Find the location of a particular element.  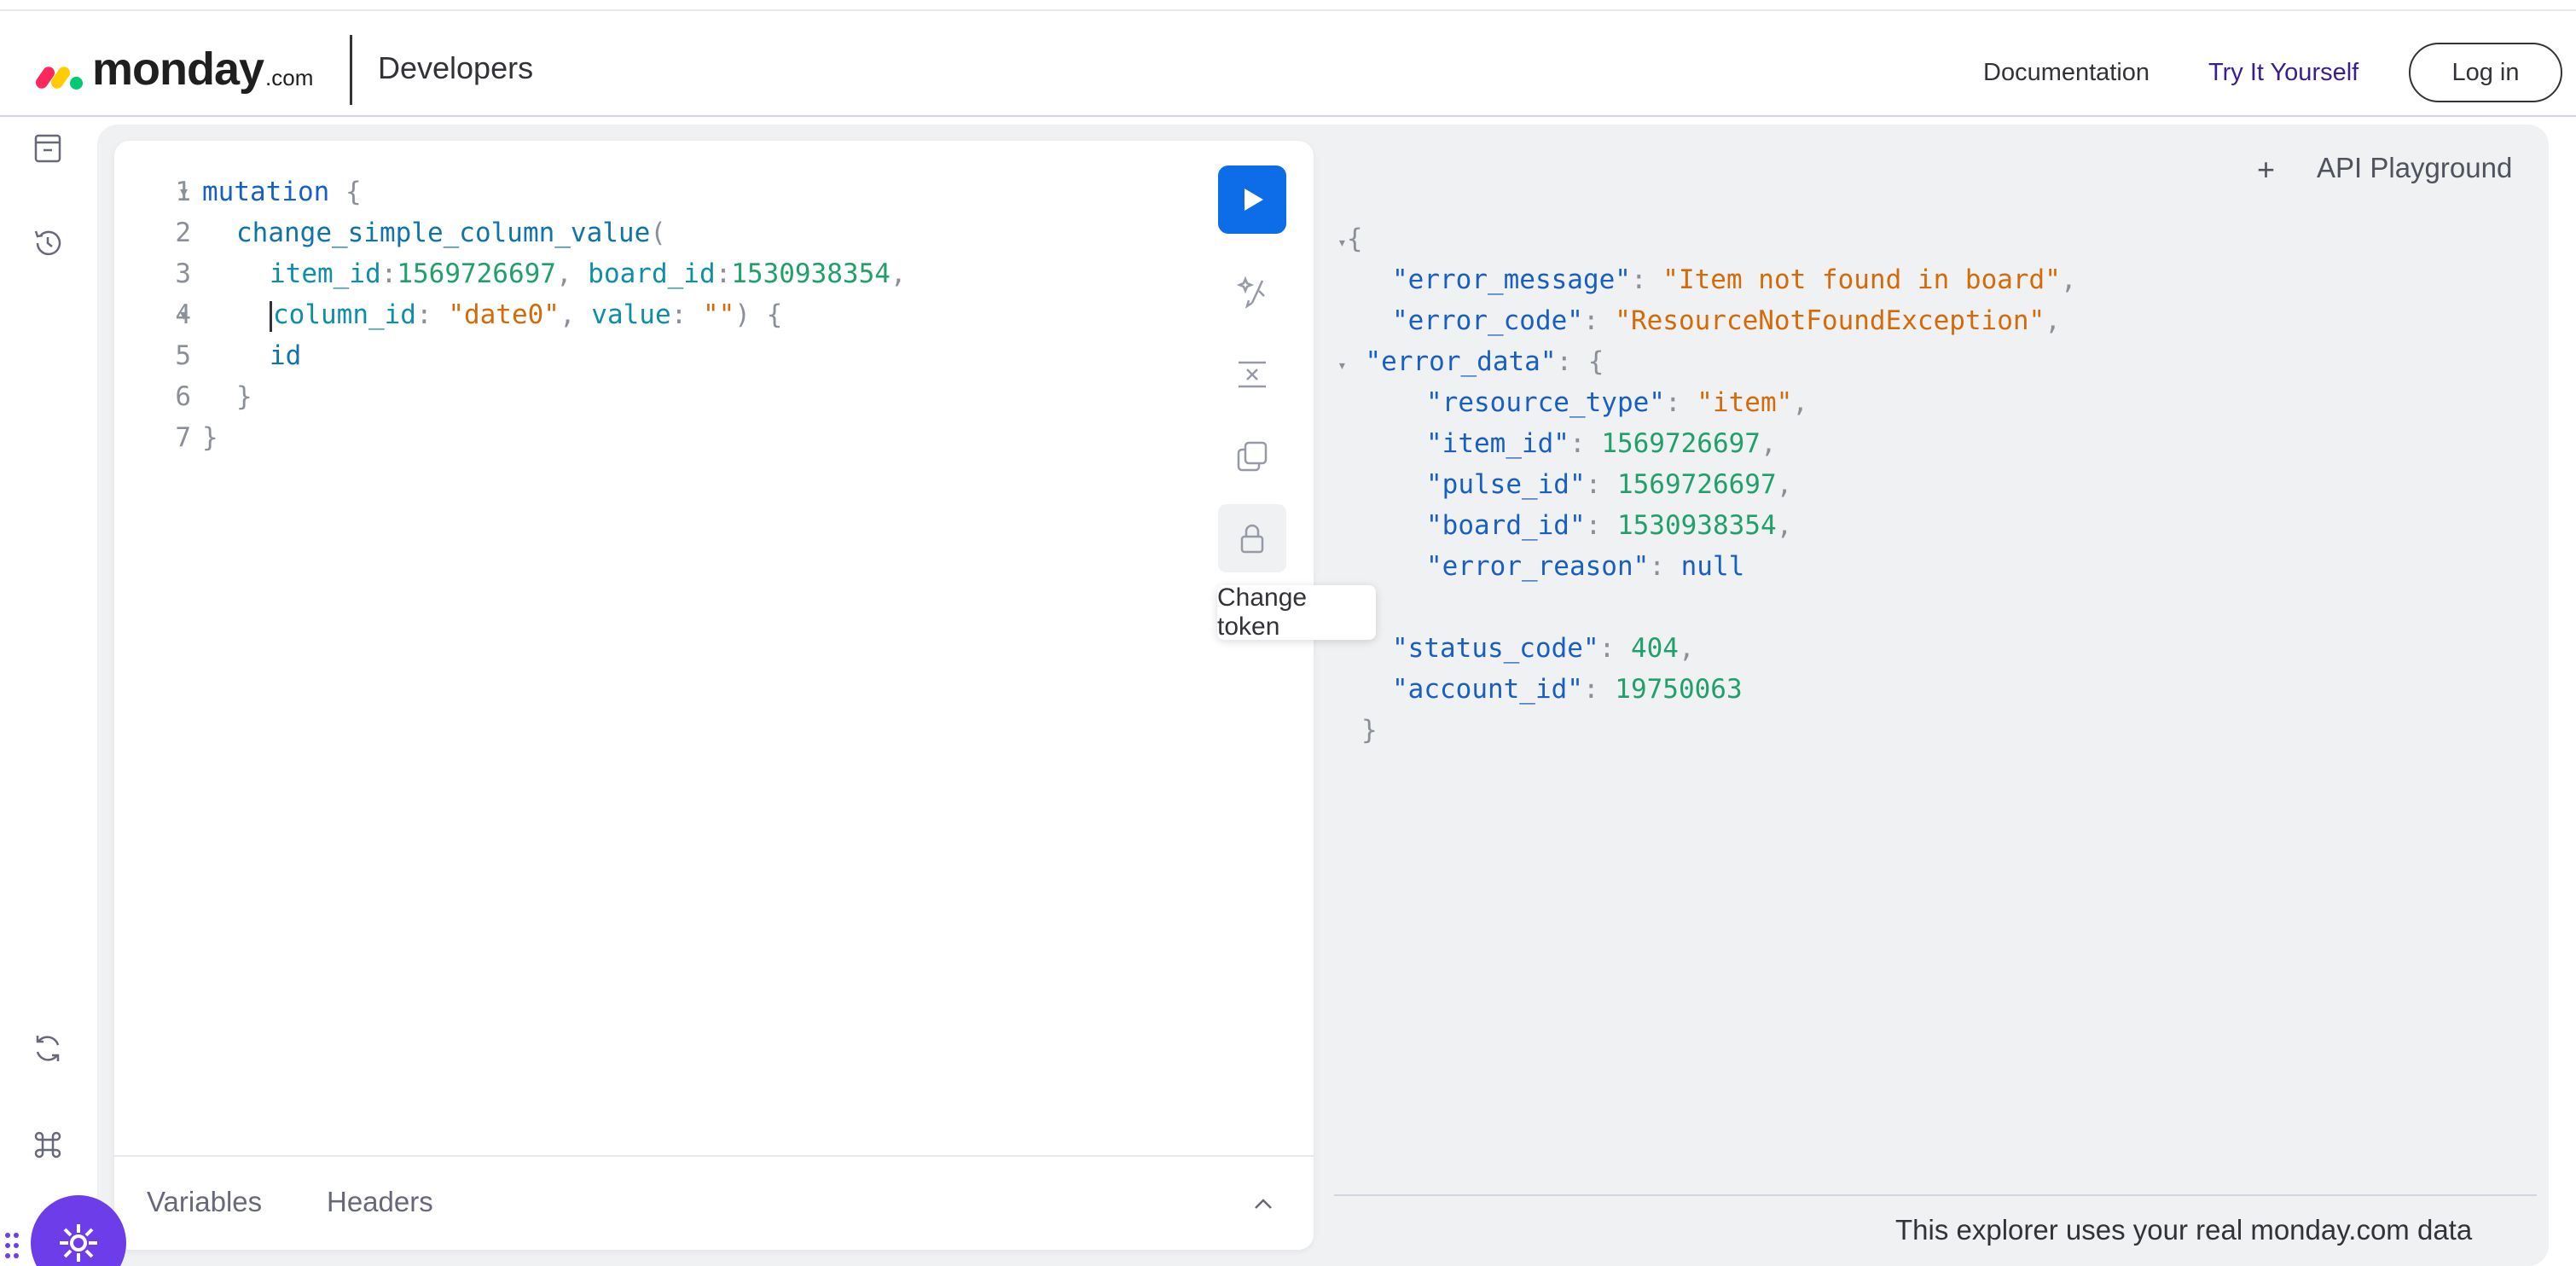

response-line: "item_id": 1569726697, is located at coordinates (1601, 443).